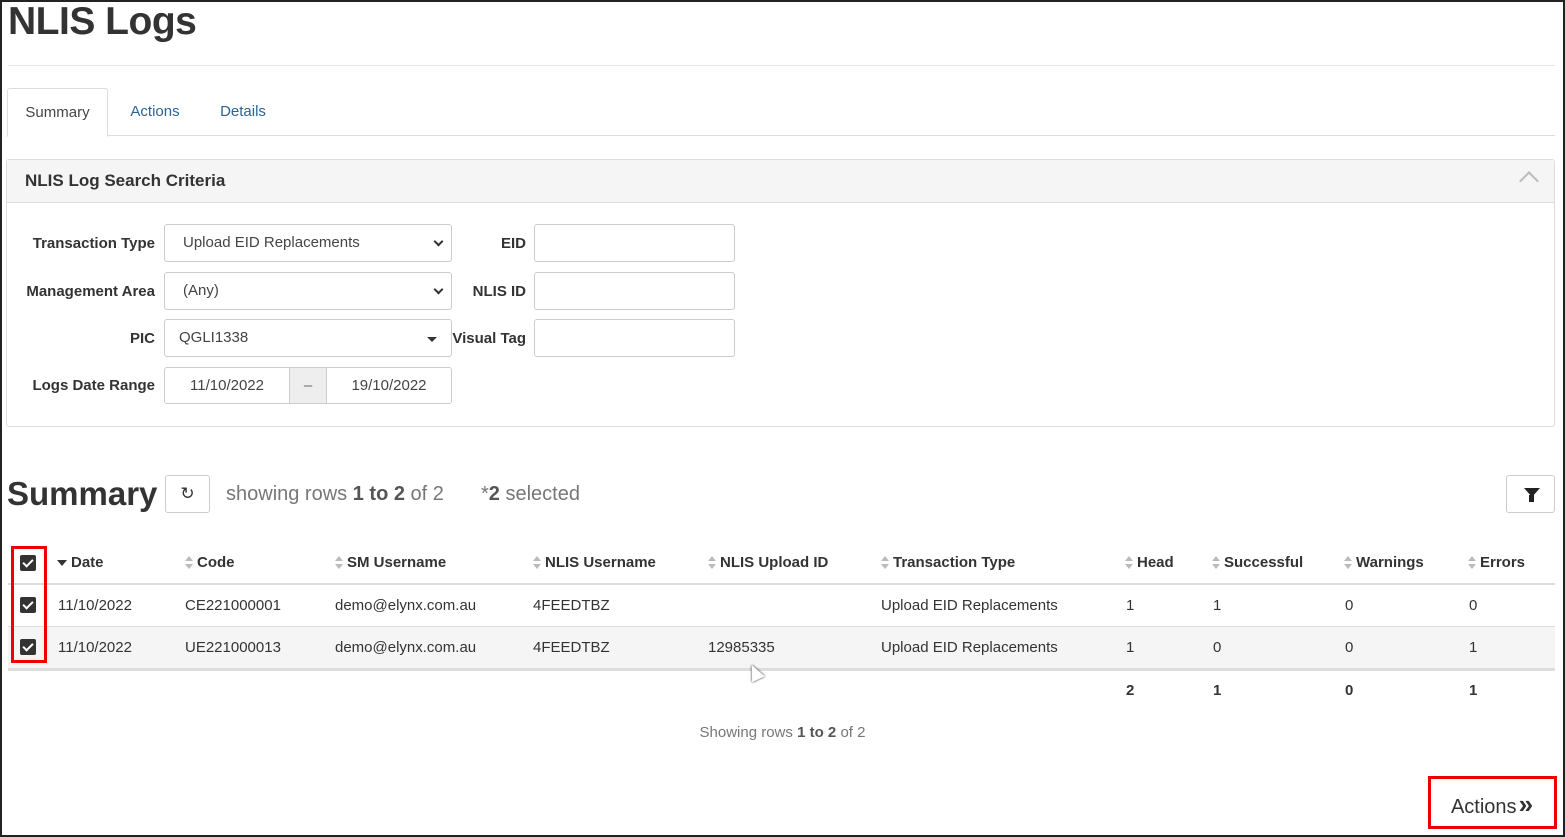  Describe the element at coordinates (57, 112) in the screenshot. I see `tab-summary: Summary` at that location.